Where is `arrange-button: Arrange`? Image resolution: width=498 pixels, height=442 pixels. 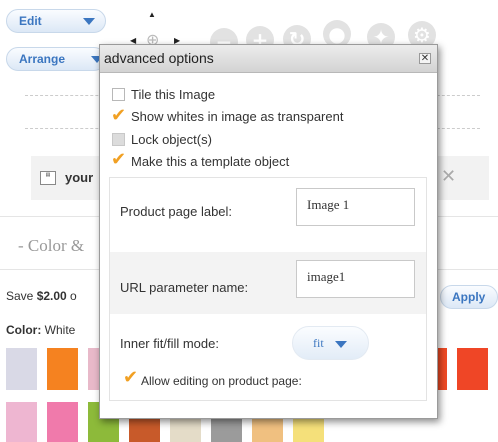
arrange-button: Arrange is located at coordinates (56, 59).